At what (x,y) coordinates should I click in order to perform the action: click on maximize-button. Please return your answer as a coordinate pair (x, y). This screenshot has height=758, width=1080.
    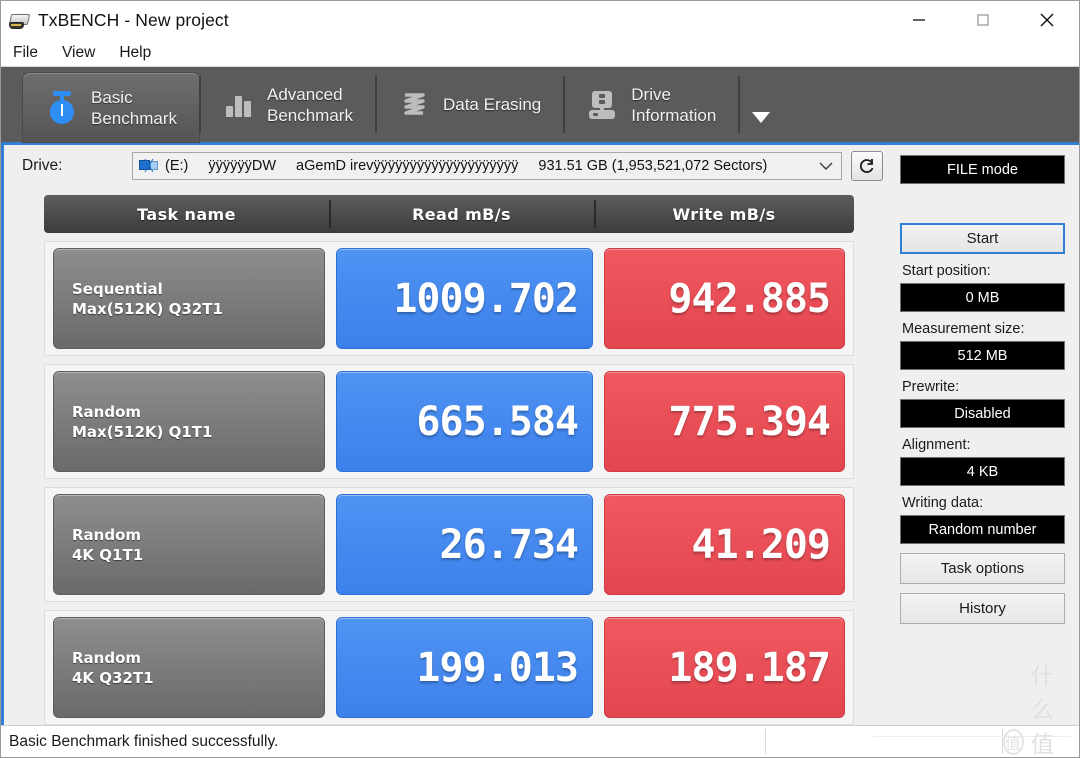
    Looking at the image, I should click on (983, 20).